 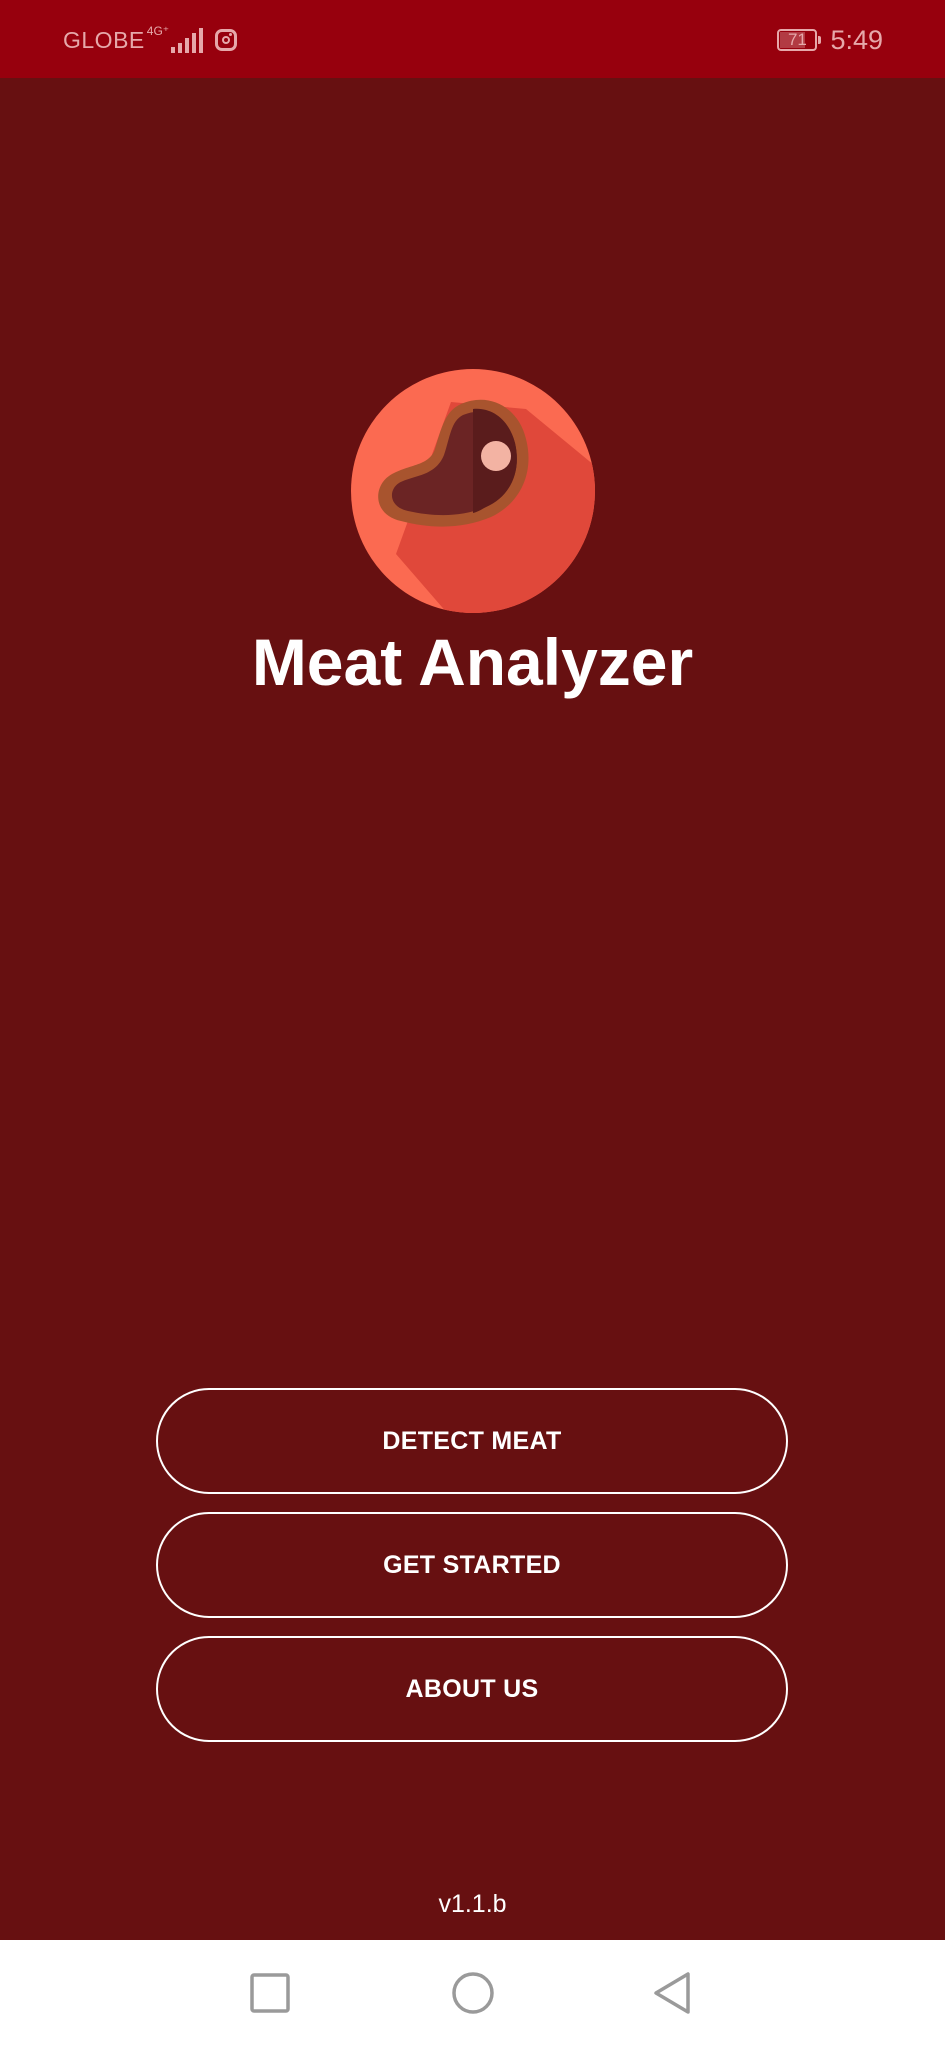 What do you see at coordinates (472, 1441) in the screenshot?
I see `detect-meat-button: DETECT MEAT` at bounding box center [472, 1441].